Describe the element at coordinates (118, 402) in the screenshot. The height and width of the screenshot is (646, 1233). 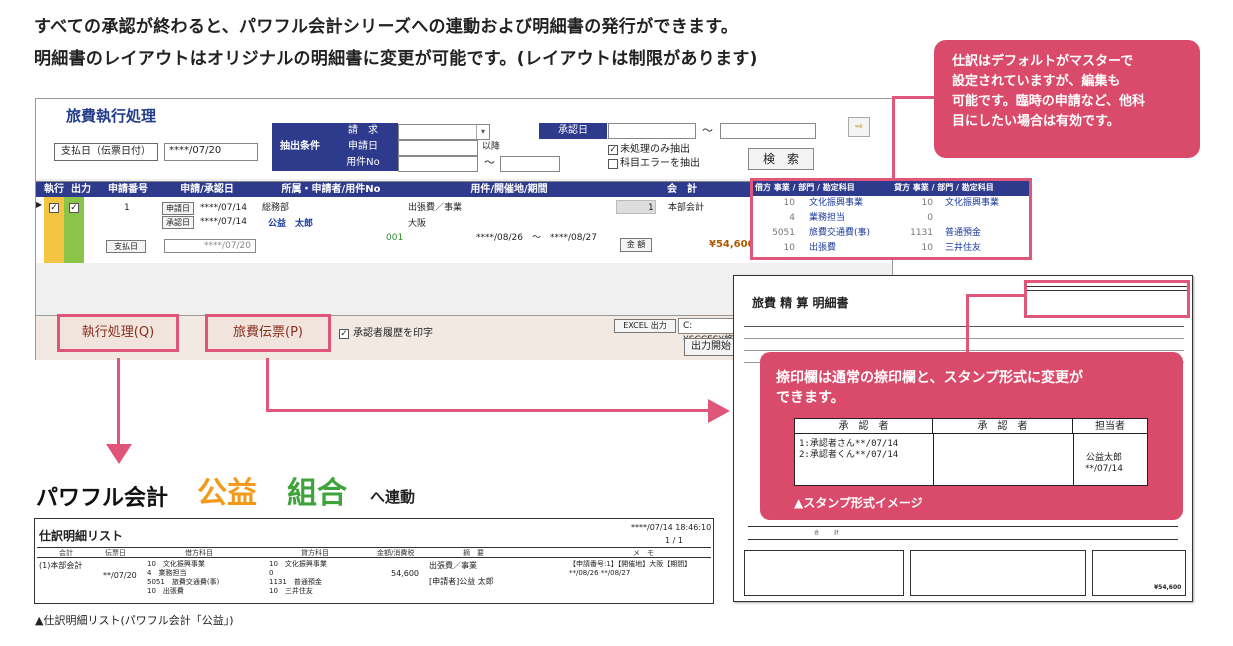
I see `arrow-down-shaft` at that location.